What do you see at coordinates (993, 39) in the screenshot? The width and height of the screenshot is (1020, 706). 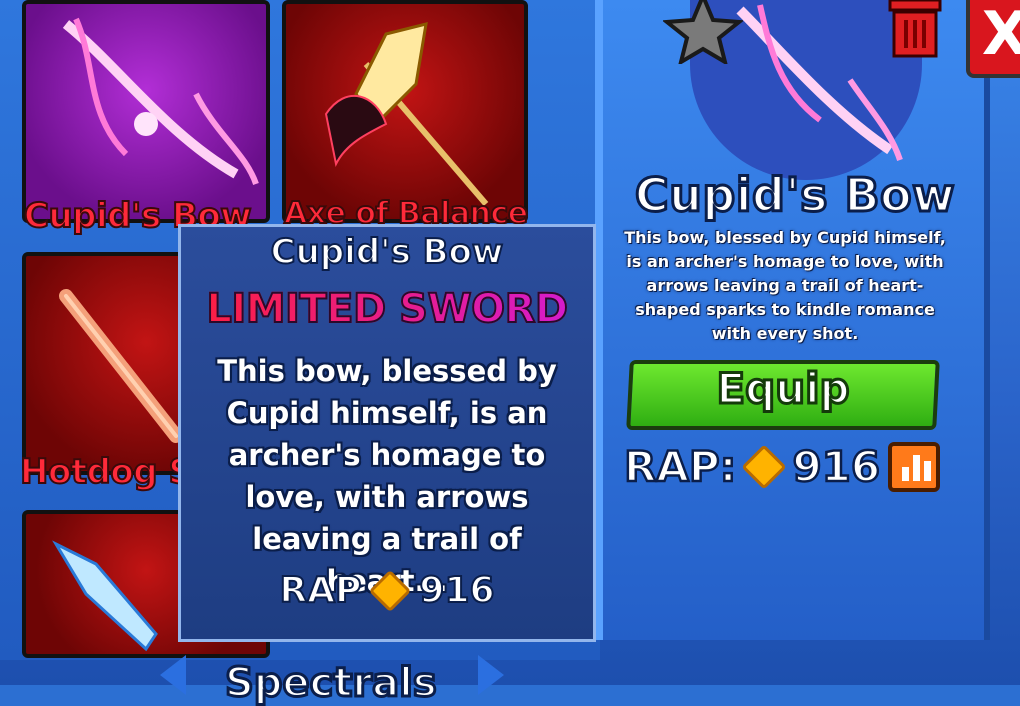 I see `close-button: X` at bounding box center [993, 39].